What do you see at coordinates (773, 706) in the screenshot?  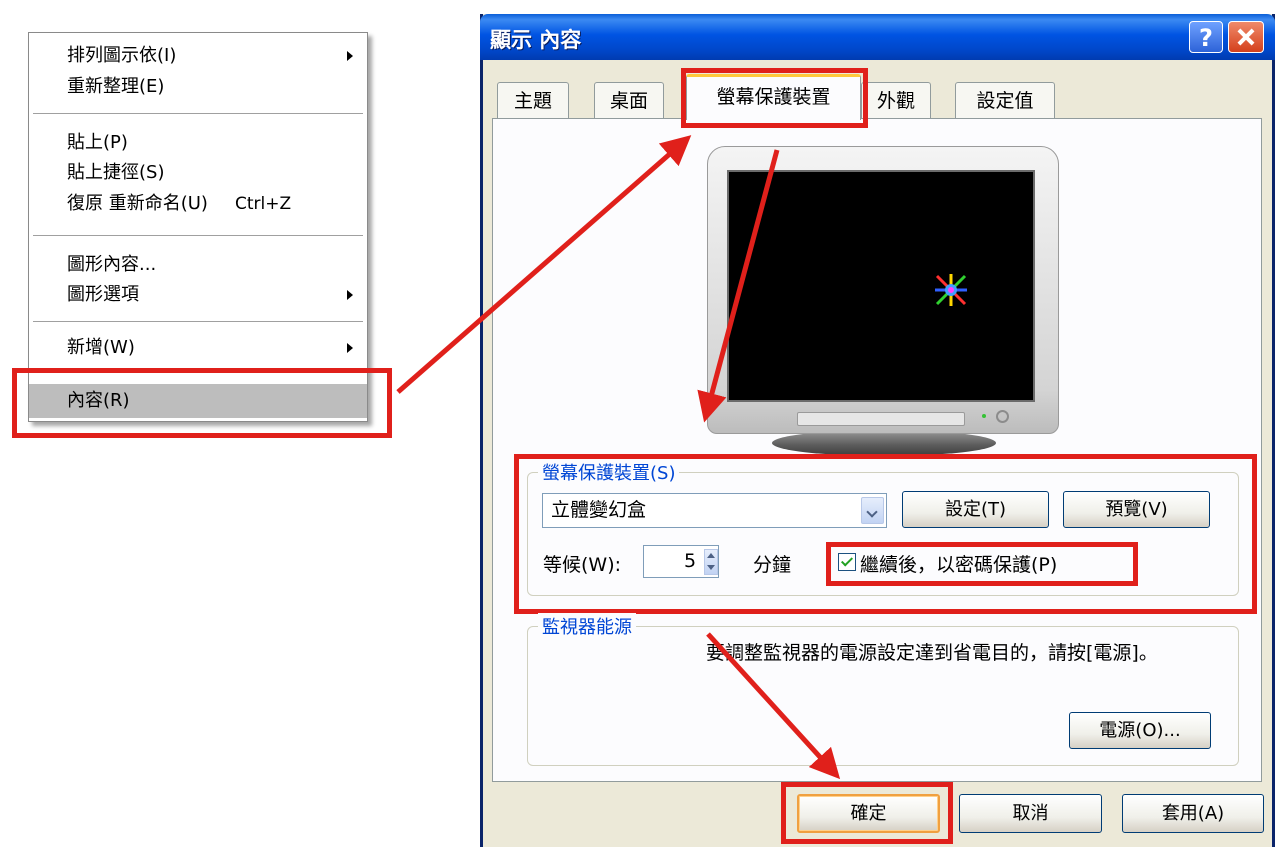 I see `arrow-to-ok-button` at bounding box center [773, 706].